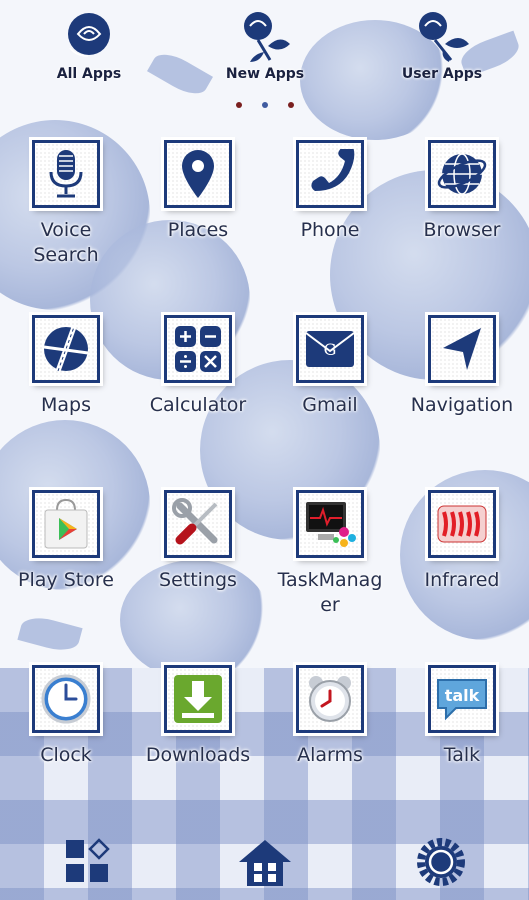 This screenshot has width=529, height=900. I want to click on settings-gear-icon, so click(441, 862).